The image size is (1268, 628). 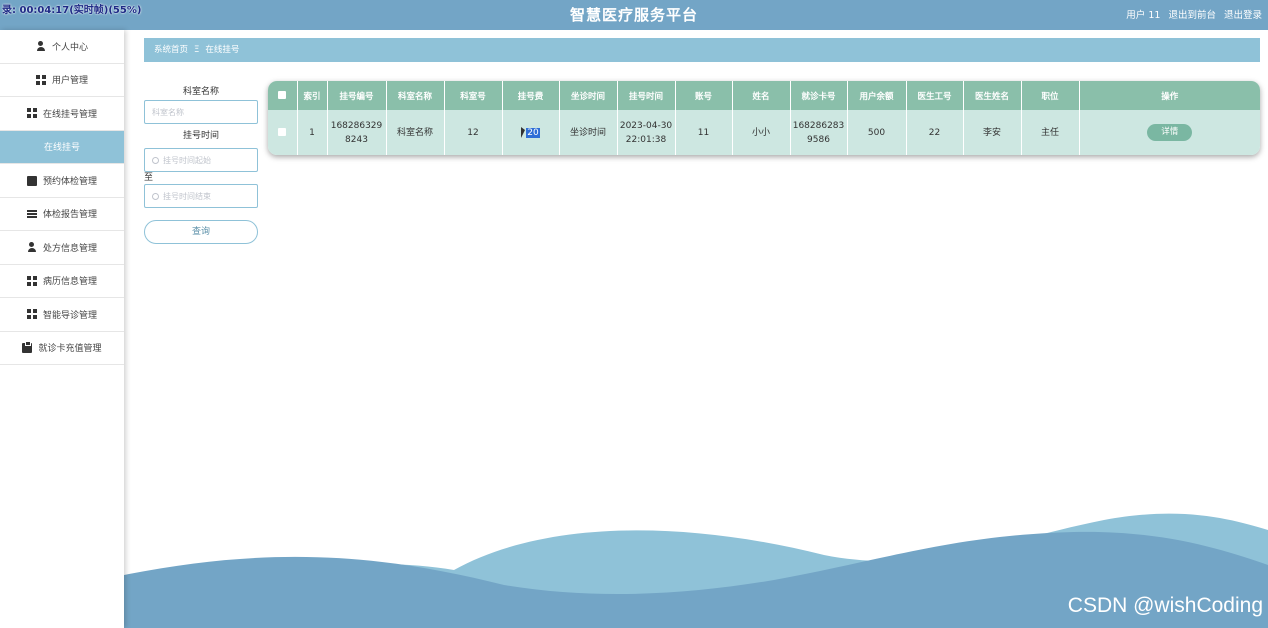 What do you see at coordinates (357, 95) in the screenshot?
I see `column-header: 挂号编号` at bounding box center [357, 95].